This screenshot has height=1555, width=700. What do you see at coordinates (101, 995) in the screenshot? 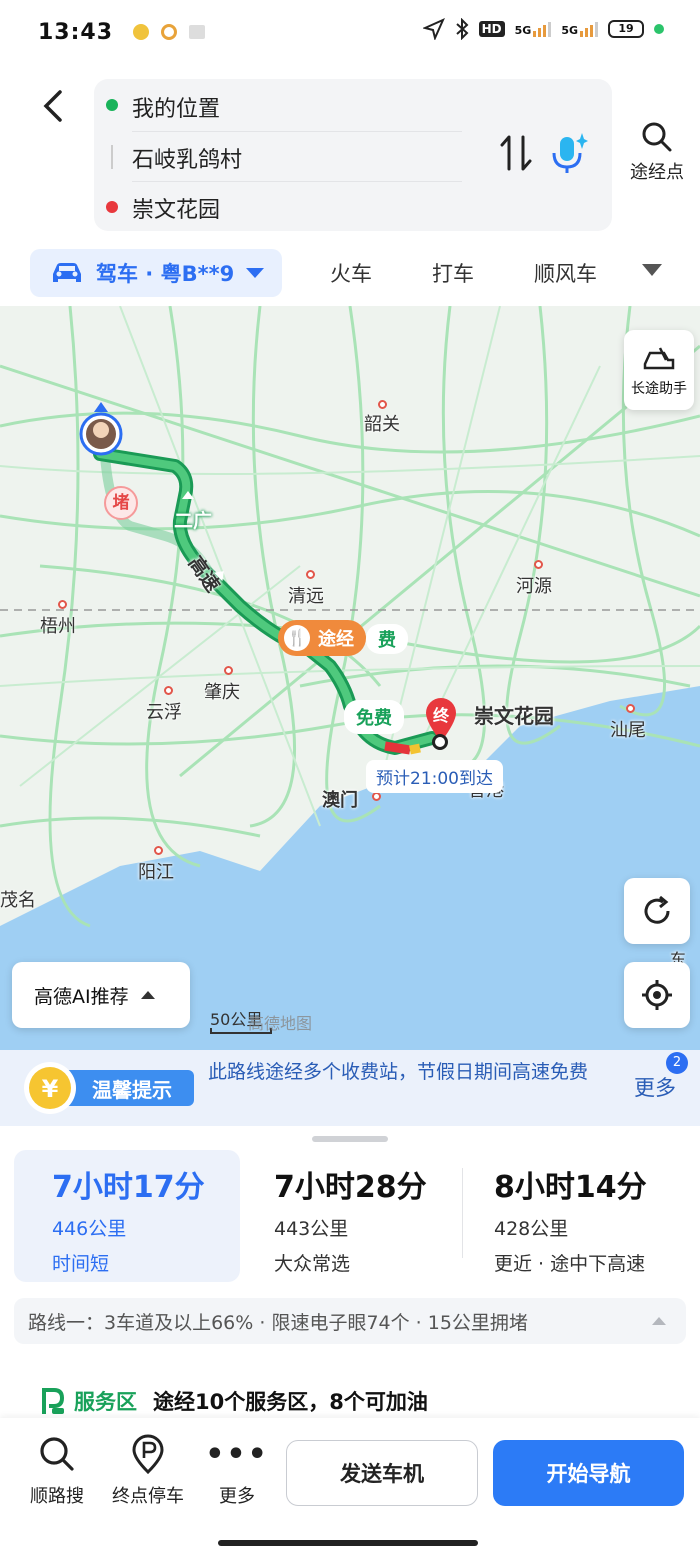
I see `ai-recommend-button: 高德AI推荐` at bounding box center [101, 995].